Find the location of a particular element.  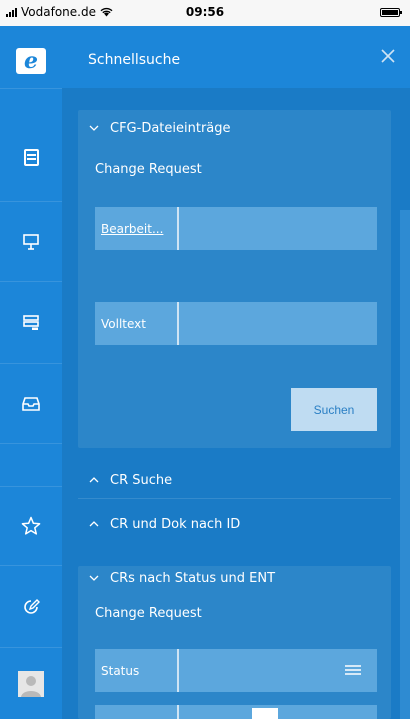

section-status-ent-header: CRs nach Status und ENT is located at coordinates (234, 578).